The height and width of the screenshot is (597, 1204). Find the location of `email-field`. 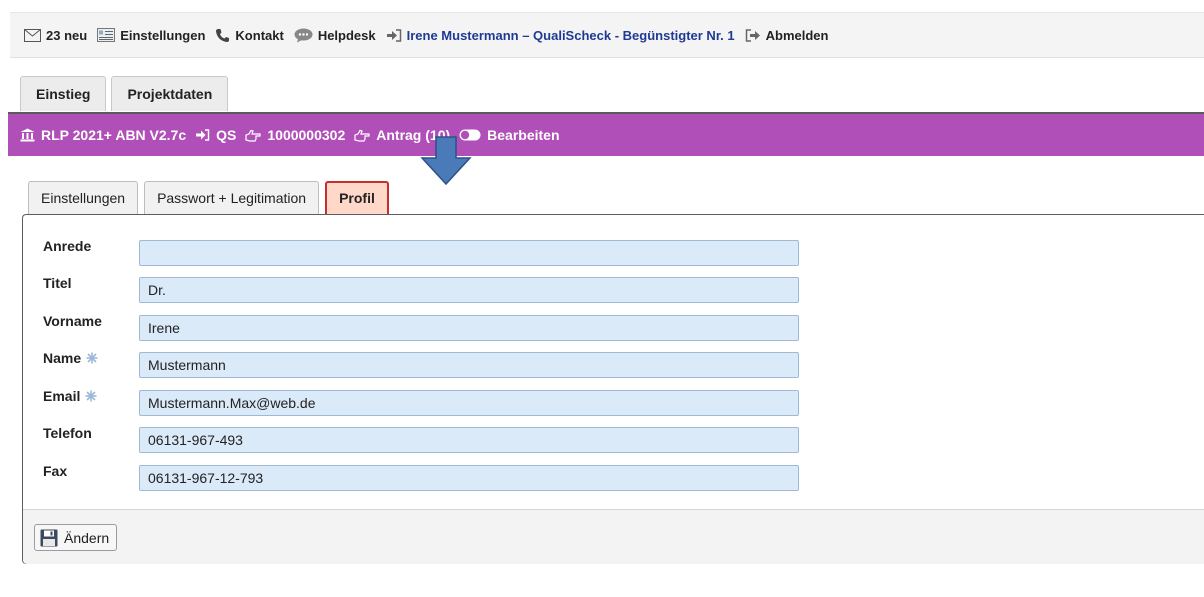

email-field is located at coordinates (469, 403).